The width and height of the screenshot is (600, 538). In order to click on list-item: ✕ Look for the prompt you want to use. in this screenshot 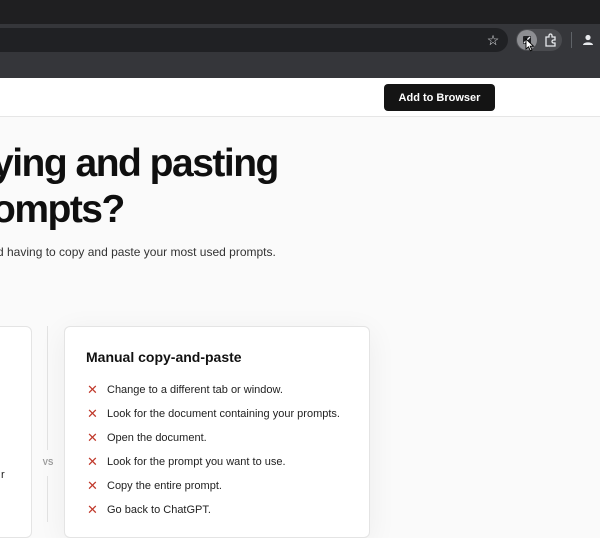, I will do `click(213, 462)`.